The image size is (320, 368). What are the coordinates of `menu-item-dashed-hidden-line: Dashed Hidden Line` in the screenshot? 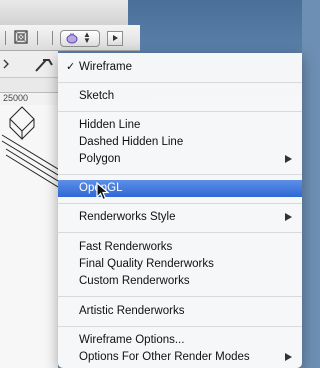 It's located at (180, 142).